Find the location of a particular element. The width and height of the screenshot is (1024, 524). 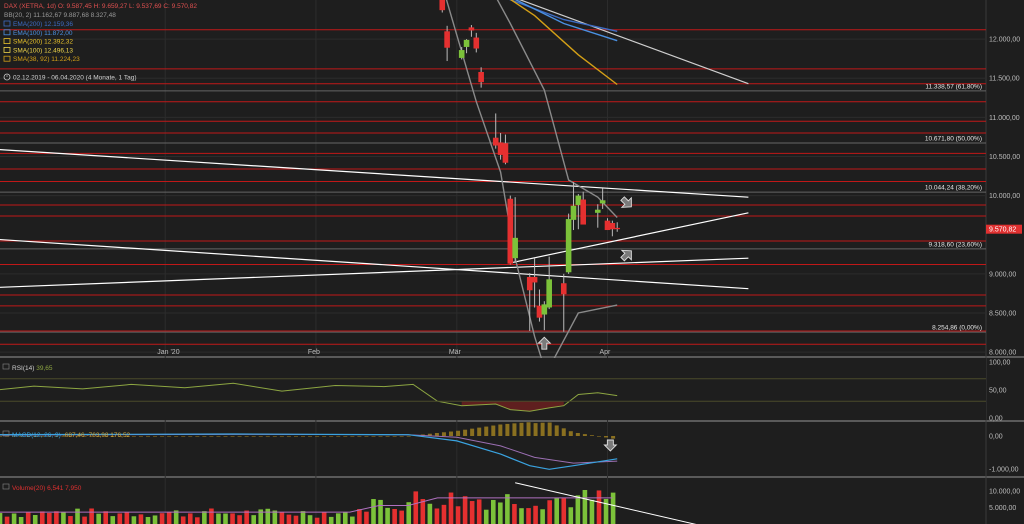

rsi-panel: 100,00 50,00 0,00 RSI(14) 39,65 is located at coordinates (505, 390).